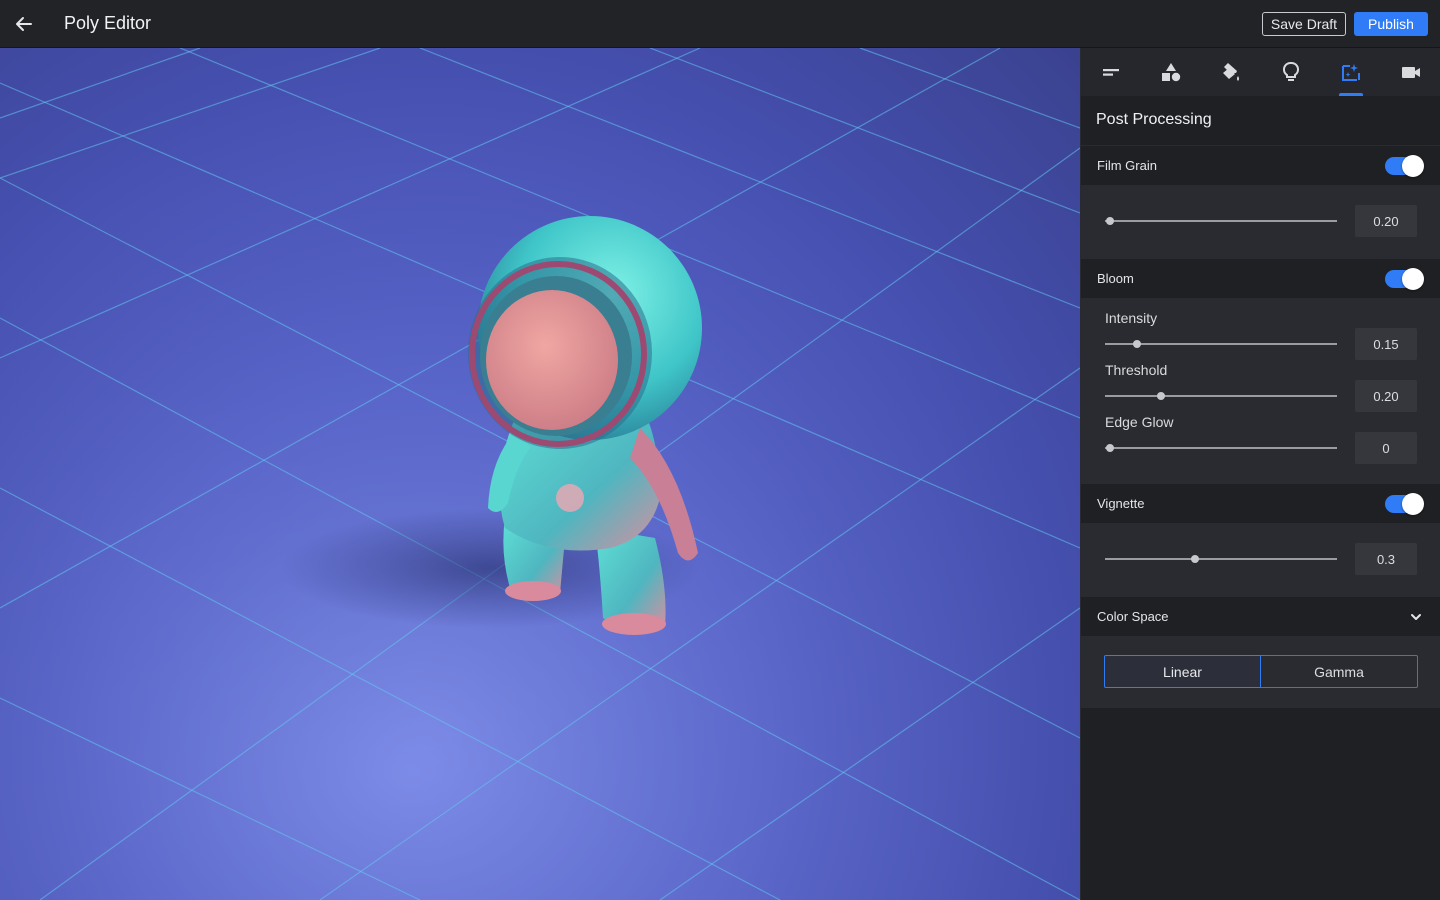 This screenshot has height=900, width=1440. Describe the element at coordinates (1391, 24) in the screenshot. I see `publish-button: Publish` at that location.